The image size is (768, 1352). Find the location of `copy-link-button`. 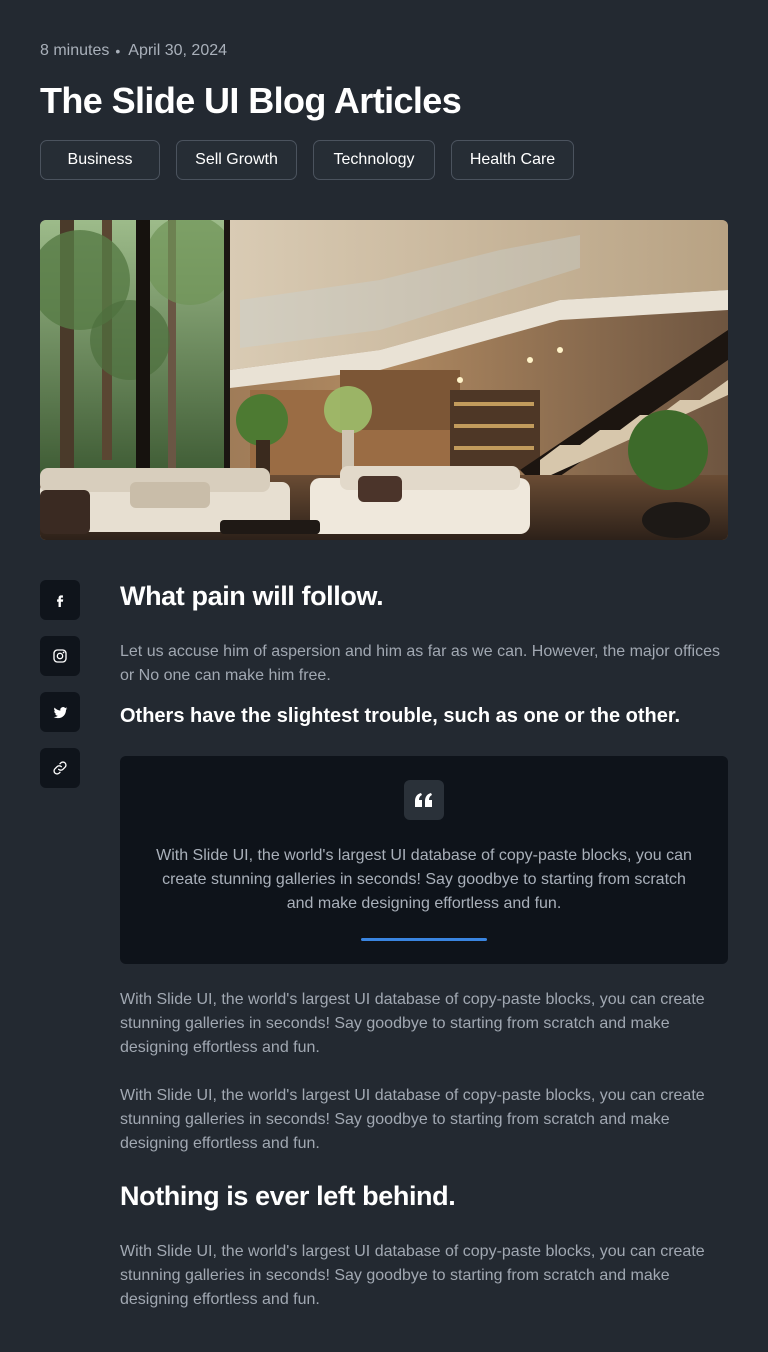

copy-link-button is located at coordinates (60, 768).